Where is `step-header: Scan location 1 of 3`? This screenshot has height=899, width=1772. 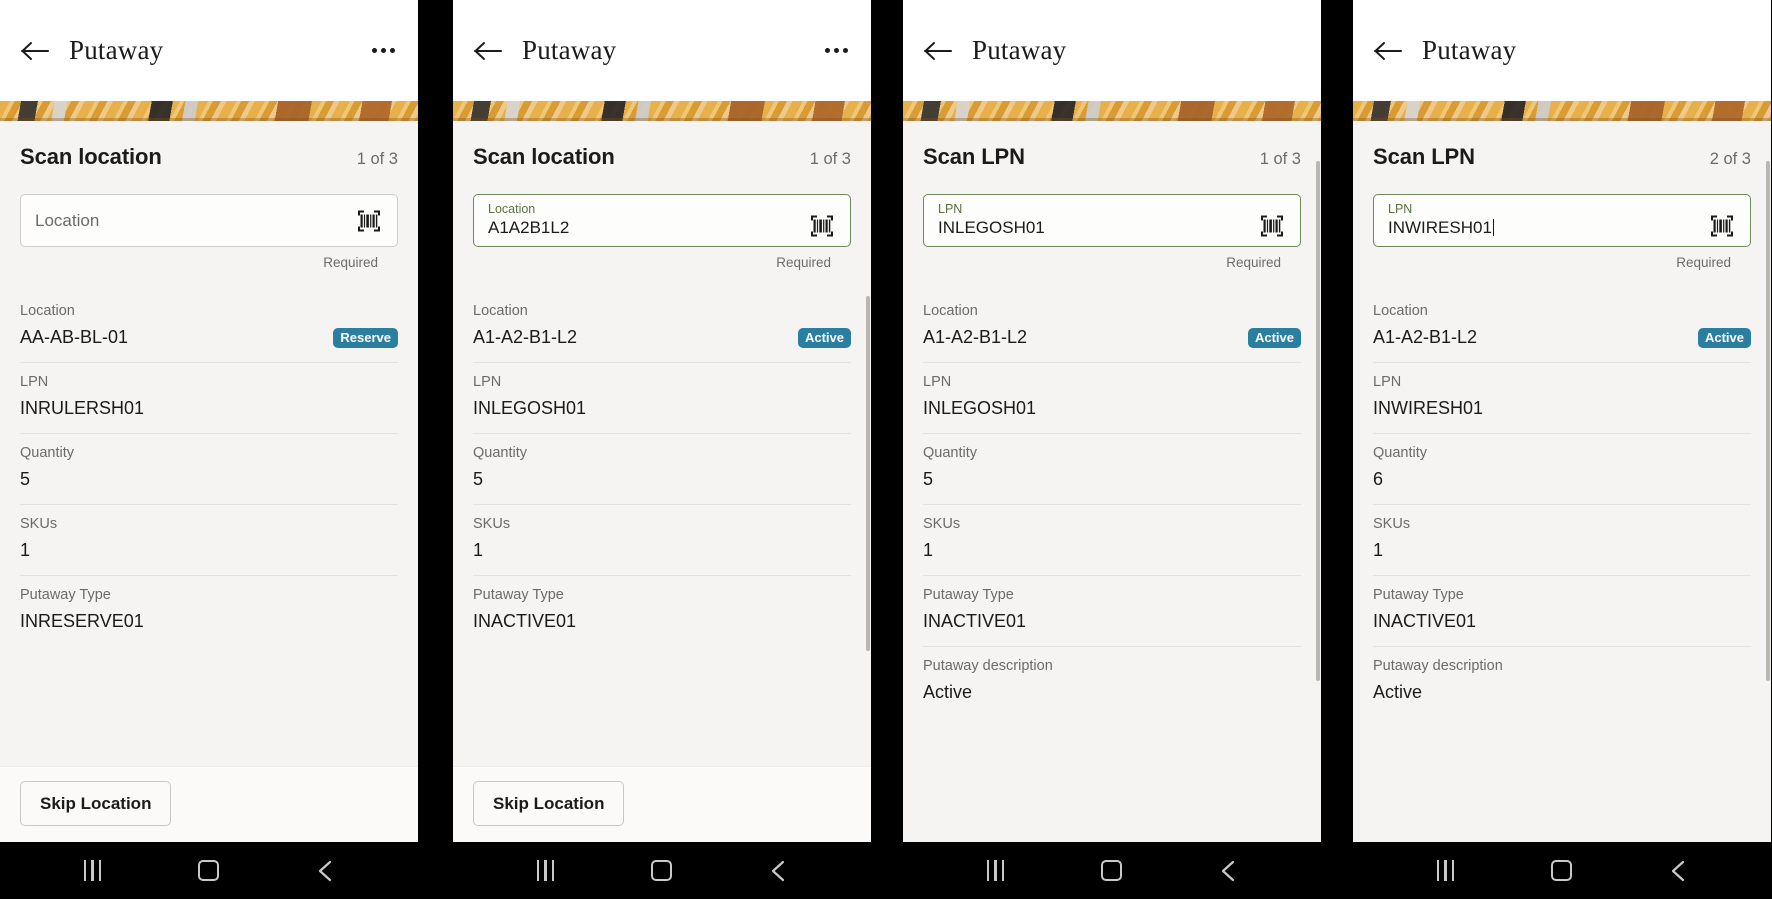 step-header: Scan location 1 of 3 is located at coordinates (209, 145).